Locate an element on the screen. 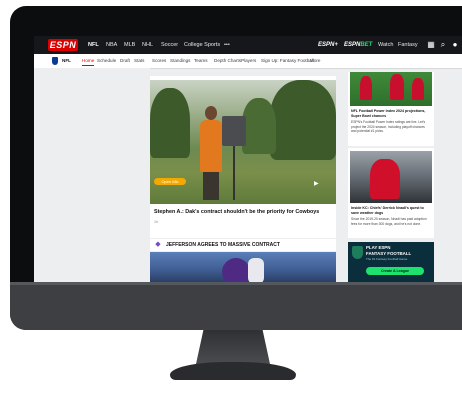  subnav-draft: Draft is located at coordinates (125, 61).